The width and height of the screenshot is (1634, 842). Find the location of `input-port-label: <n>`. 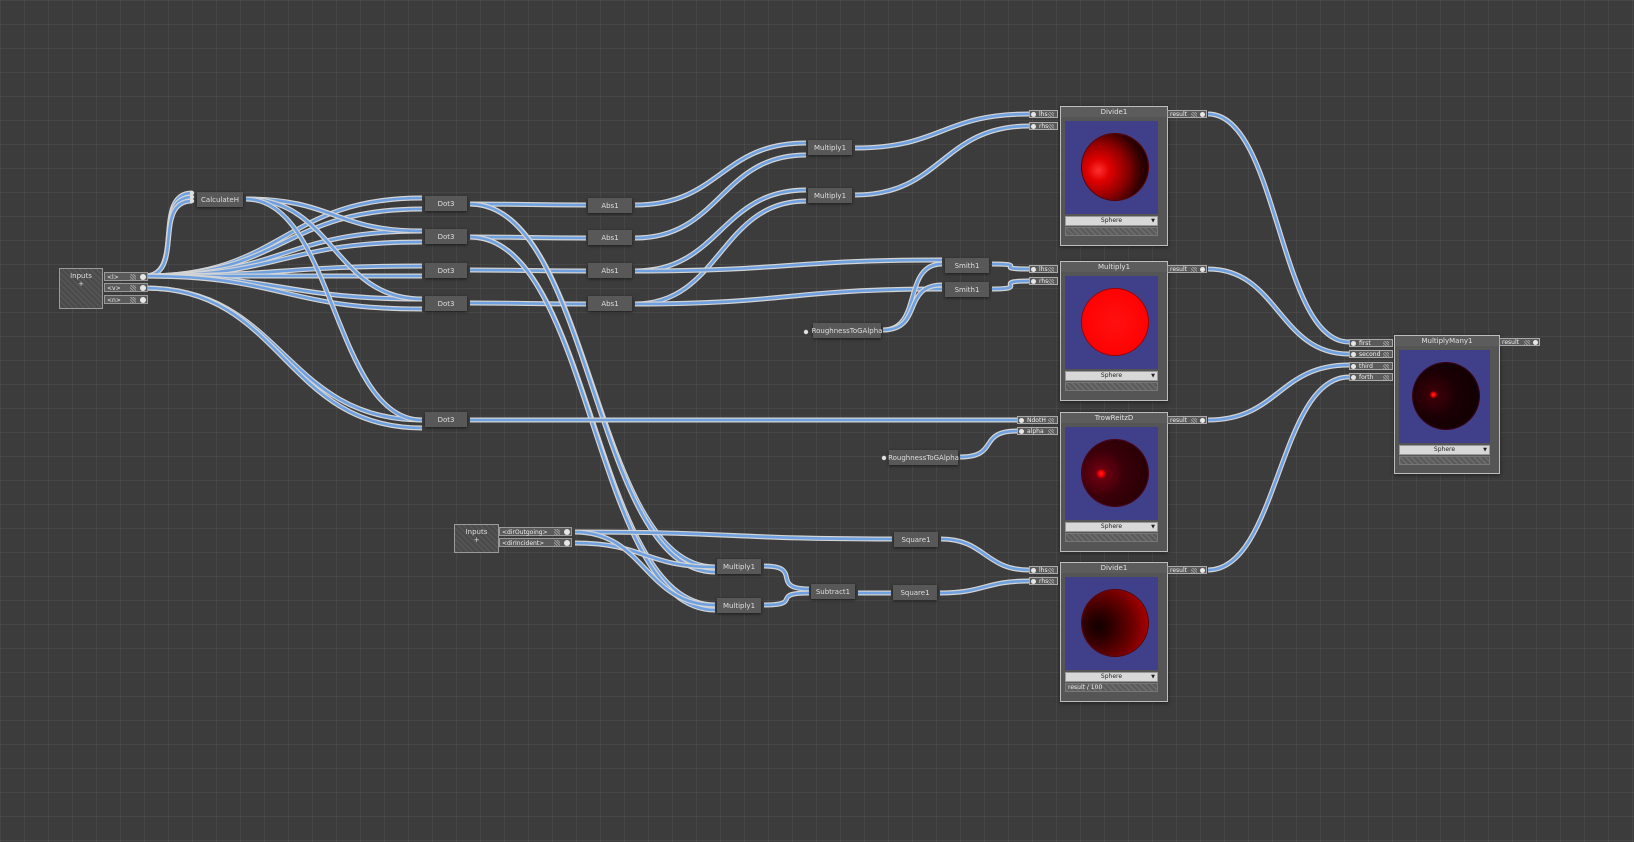

input-port-label: <n> is located at coordinates (114, 300).